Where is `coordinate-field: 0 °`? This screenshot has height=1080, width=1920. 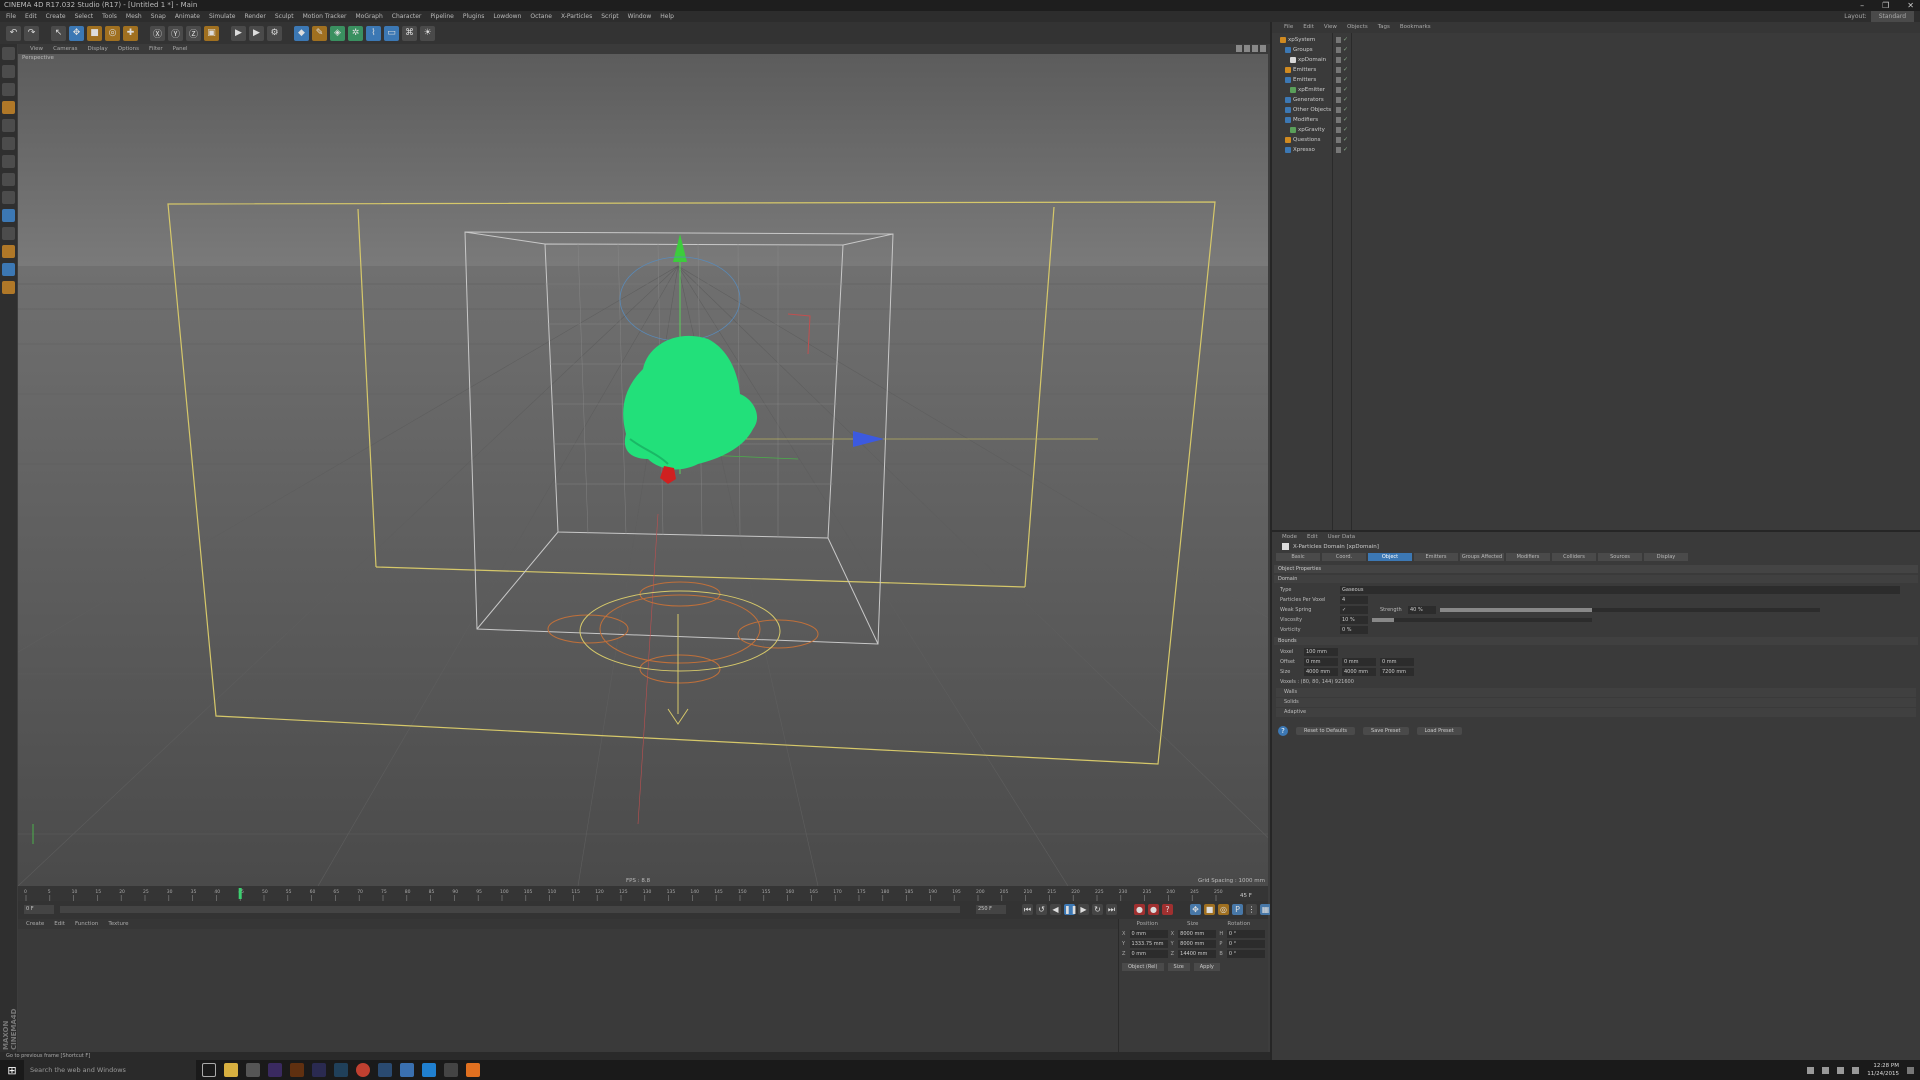 coordinate-field: 0 ° is located at coordinates (1245, 954).